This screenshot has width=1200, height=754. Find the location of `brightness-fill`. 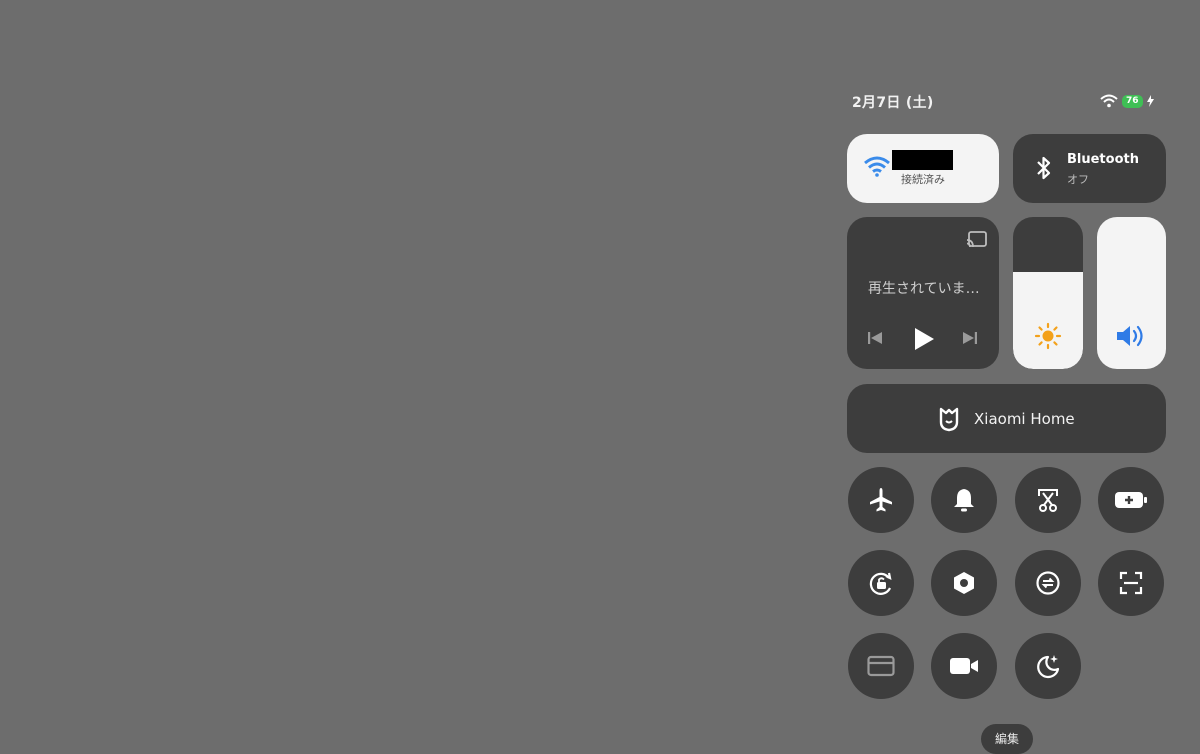

brightness-fill is located at coordinates (1048, 320).